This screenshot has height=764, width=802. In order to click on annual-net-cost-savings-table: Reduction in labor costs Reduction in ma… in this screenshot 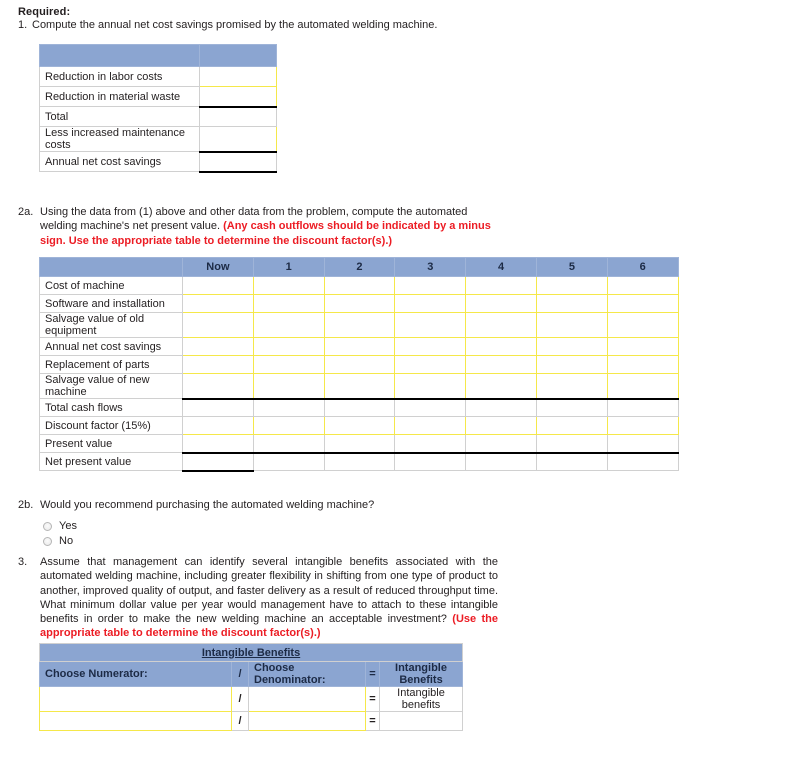, I will do `click(158, 108)`.